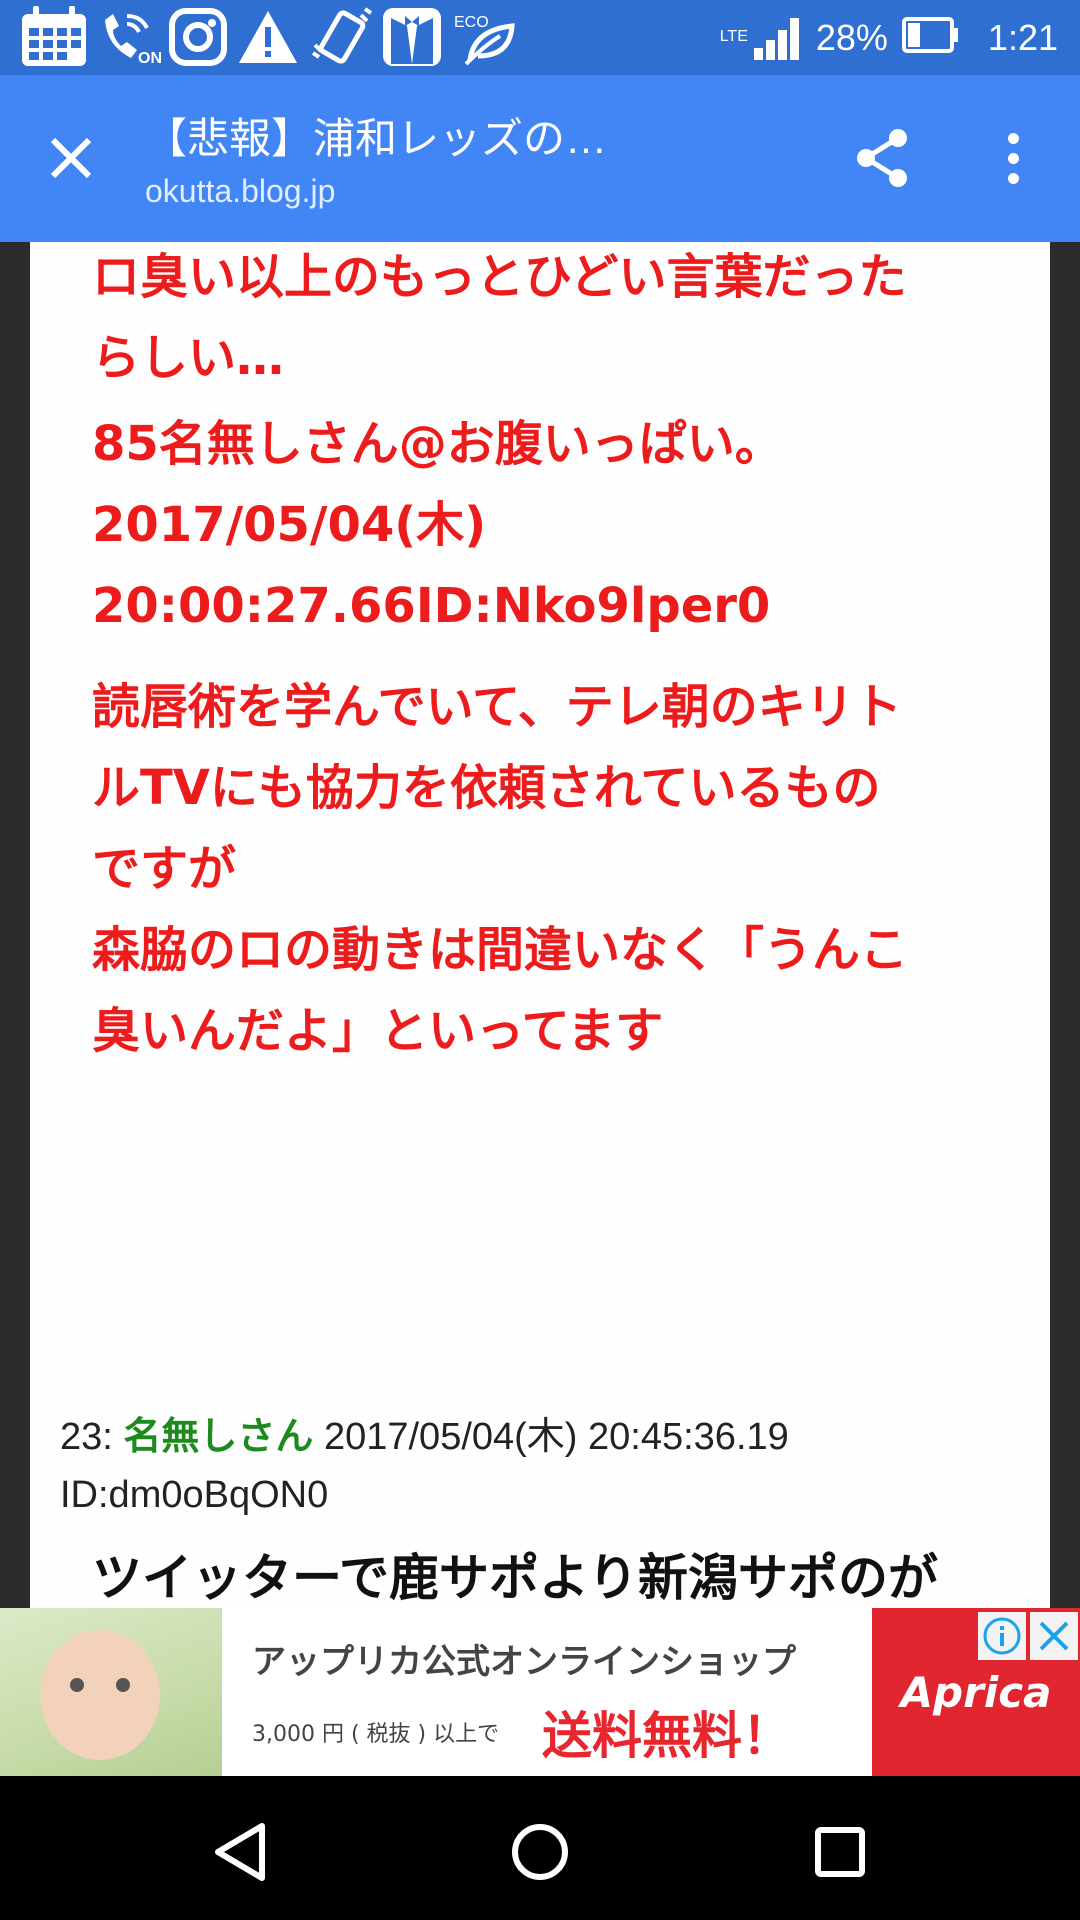 The height and width of the screenshot is (1920, 1080). I want to click on info-icon, so click(1002, 1636).